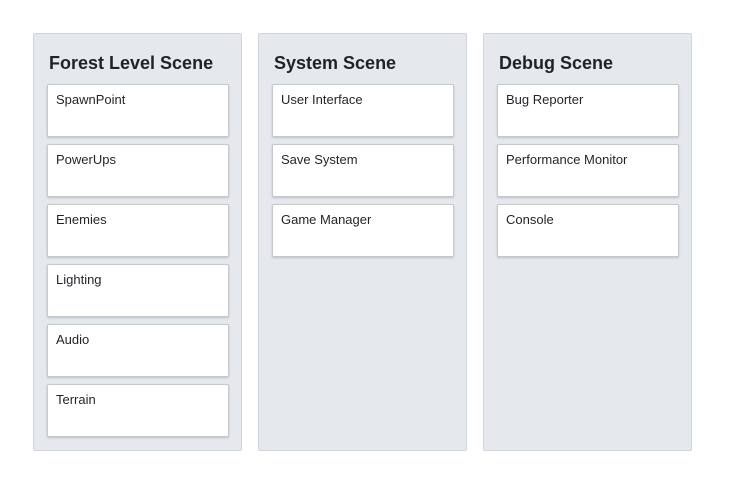  Describe the element at coordinates (138, 350) in the screenshot. I see `card-audio: Audio` at that location.